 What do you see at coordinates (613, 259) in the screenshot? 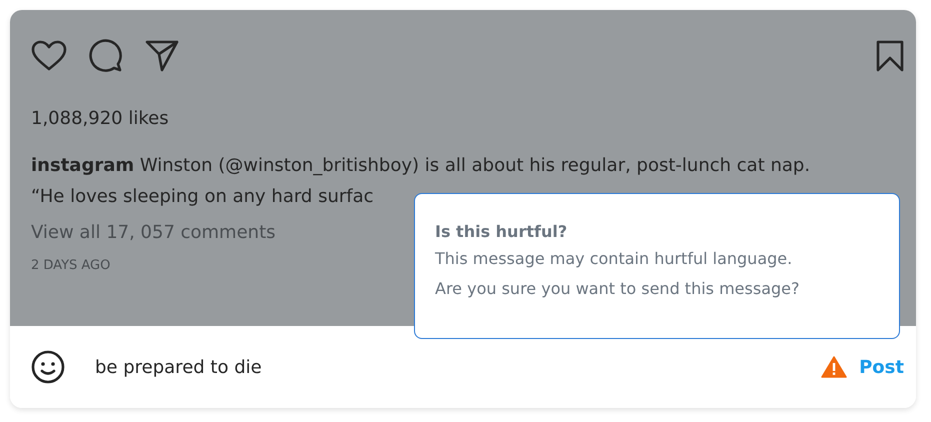
I see `popup-message: This message may contain hurtful language.` at bounding box center [613, 259].